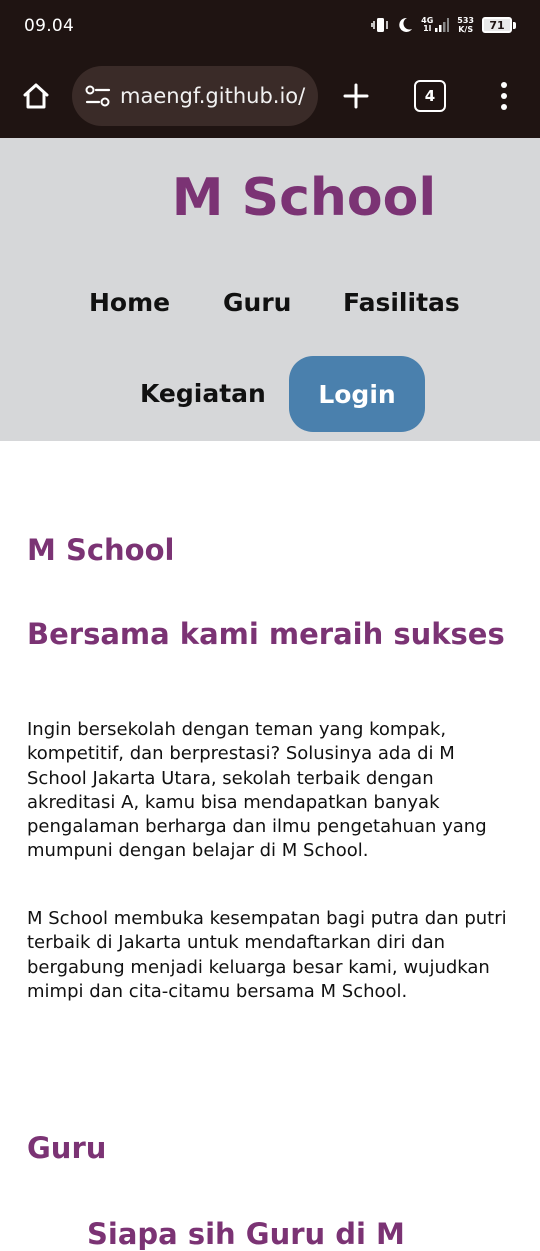  I want to click on moon-icon, so click(405, 25).